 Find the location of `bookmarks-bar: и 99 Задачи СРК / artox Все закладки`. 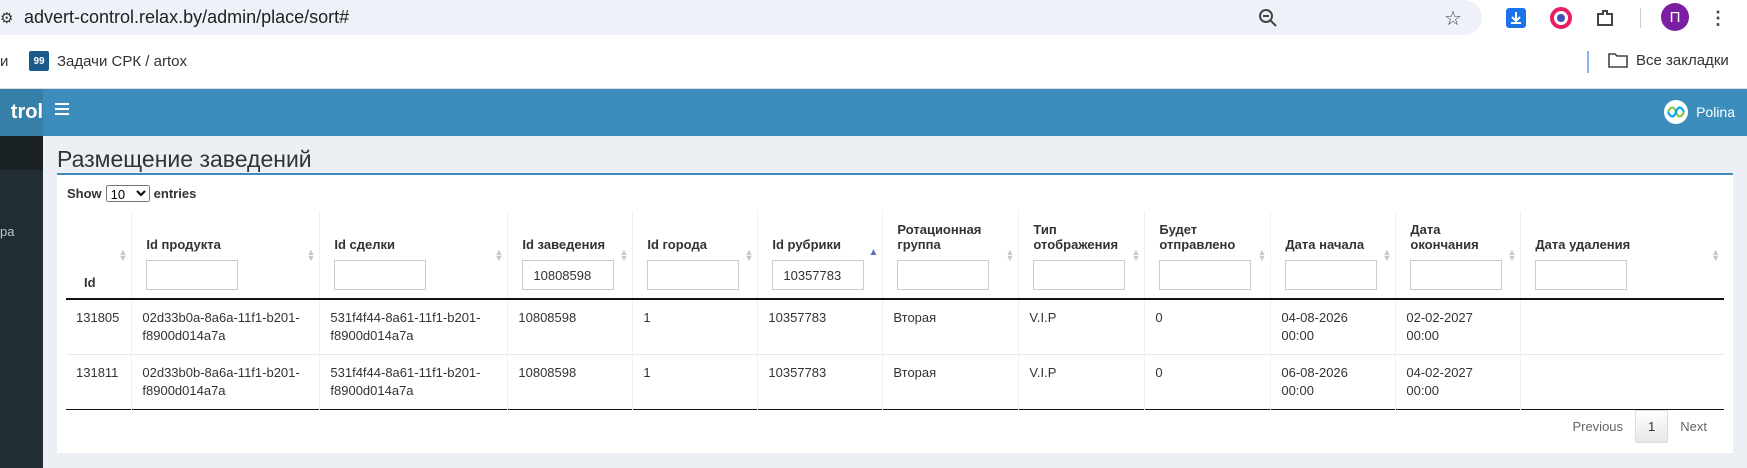

bookmarks-bar: и 99 Задачи СРК / artox Все закладки is located at coordinates (873, 62).